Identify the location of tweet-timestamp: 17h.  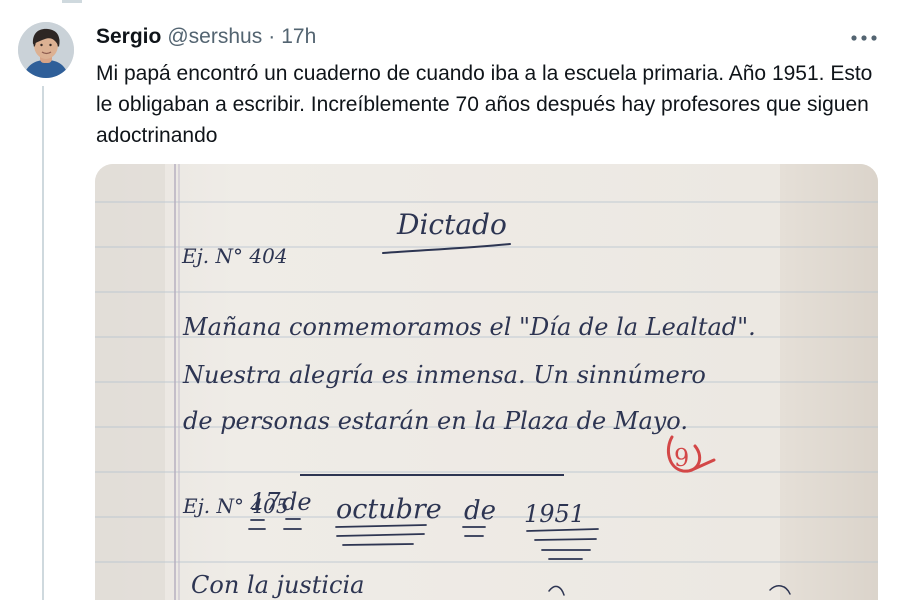
(298, 37).